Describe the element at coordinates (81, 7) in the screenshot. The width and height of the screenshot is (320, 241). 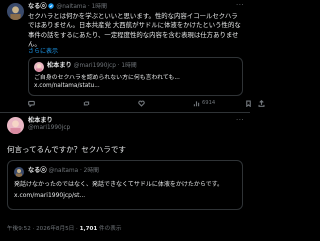
I see `handle-and-time: @naltama · 1時間` at that location.